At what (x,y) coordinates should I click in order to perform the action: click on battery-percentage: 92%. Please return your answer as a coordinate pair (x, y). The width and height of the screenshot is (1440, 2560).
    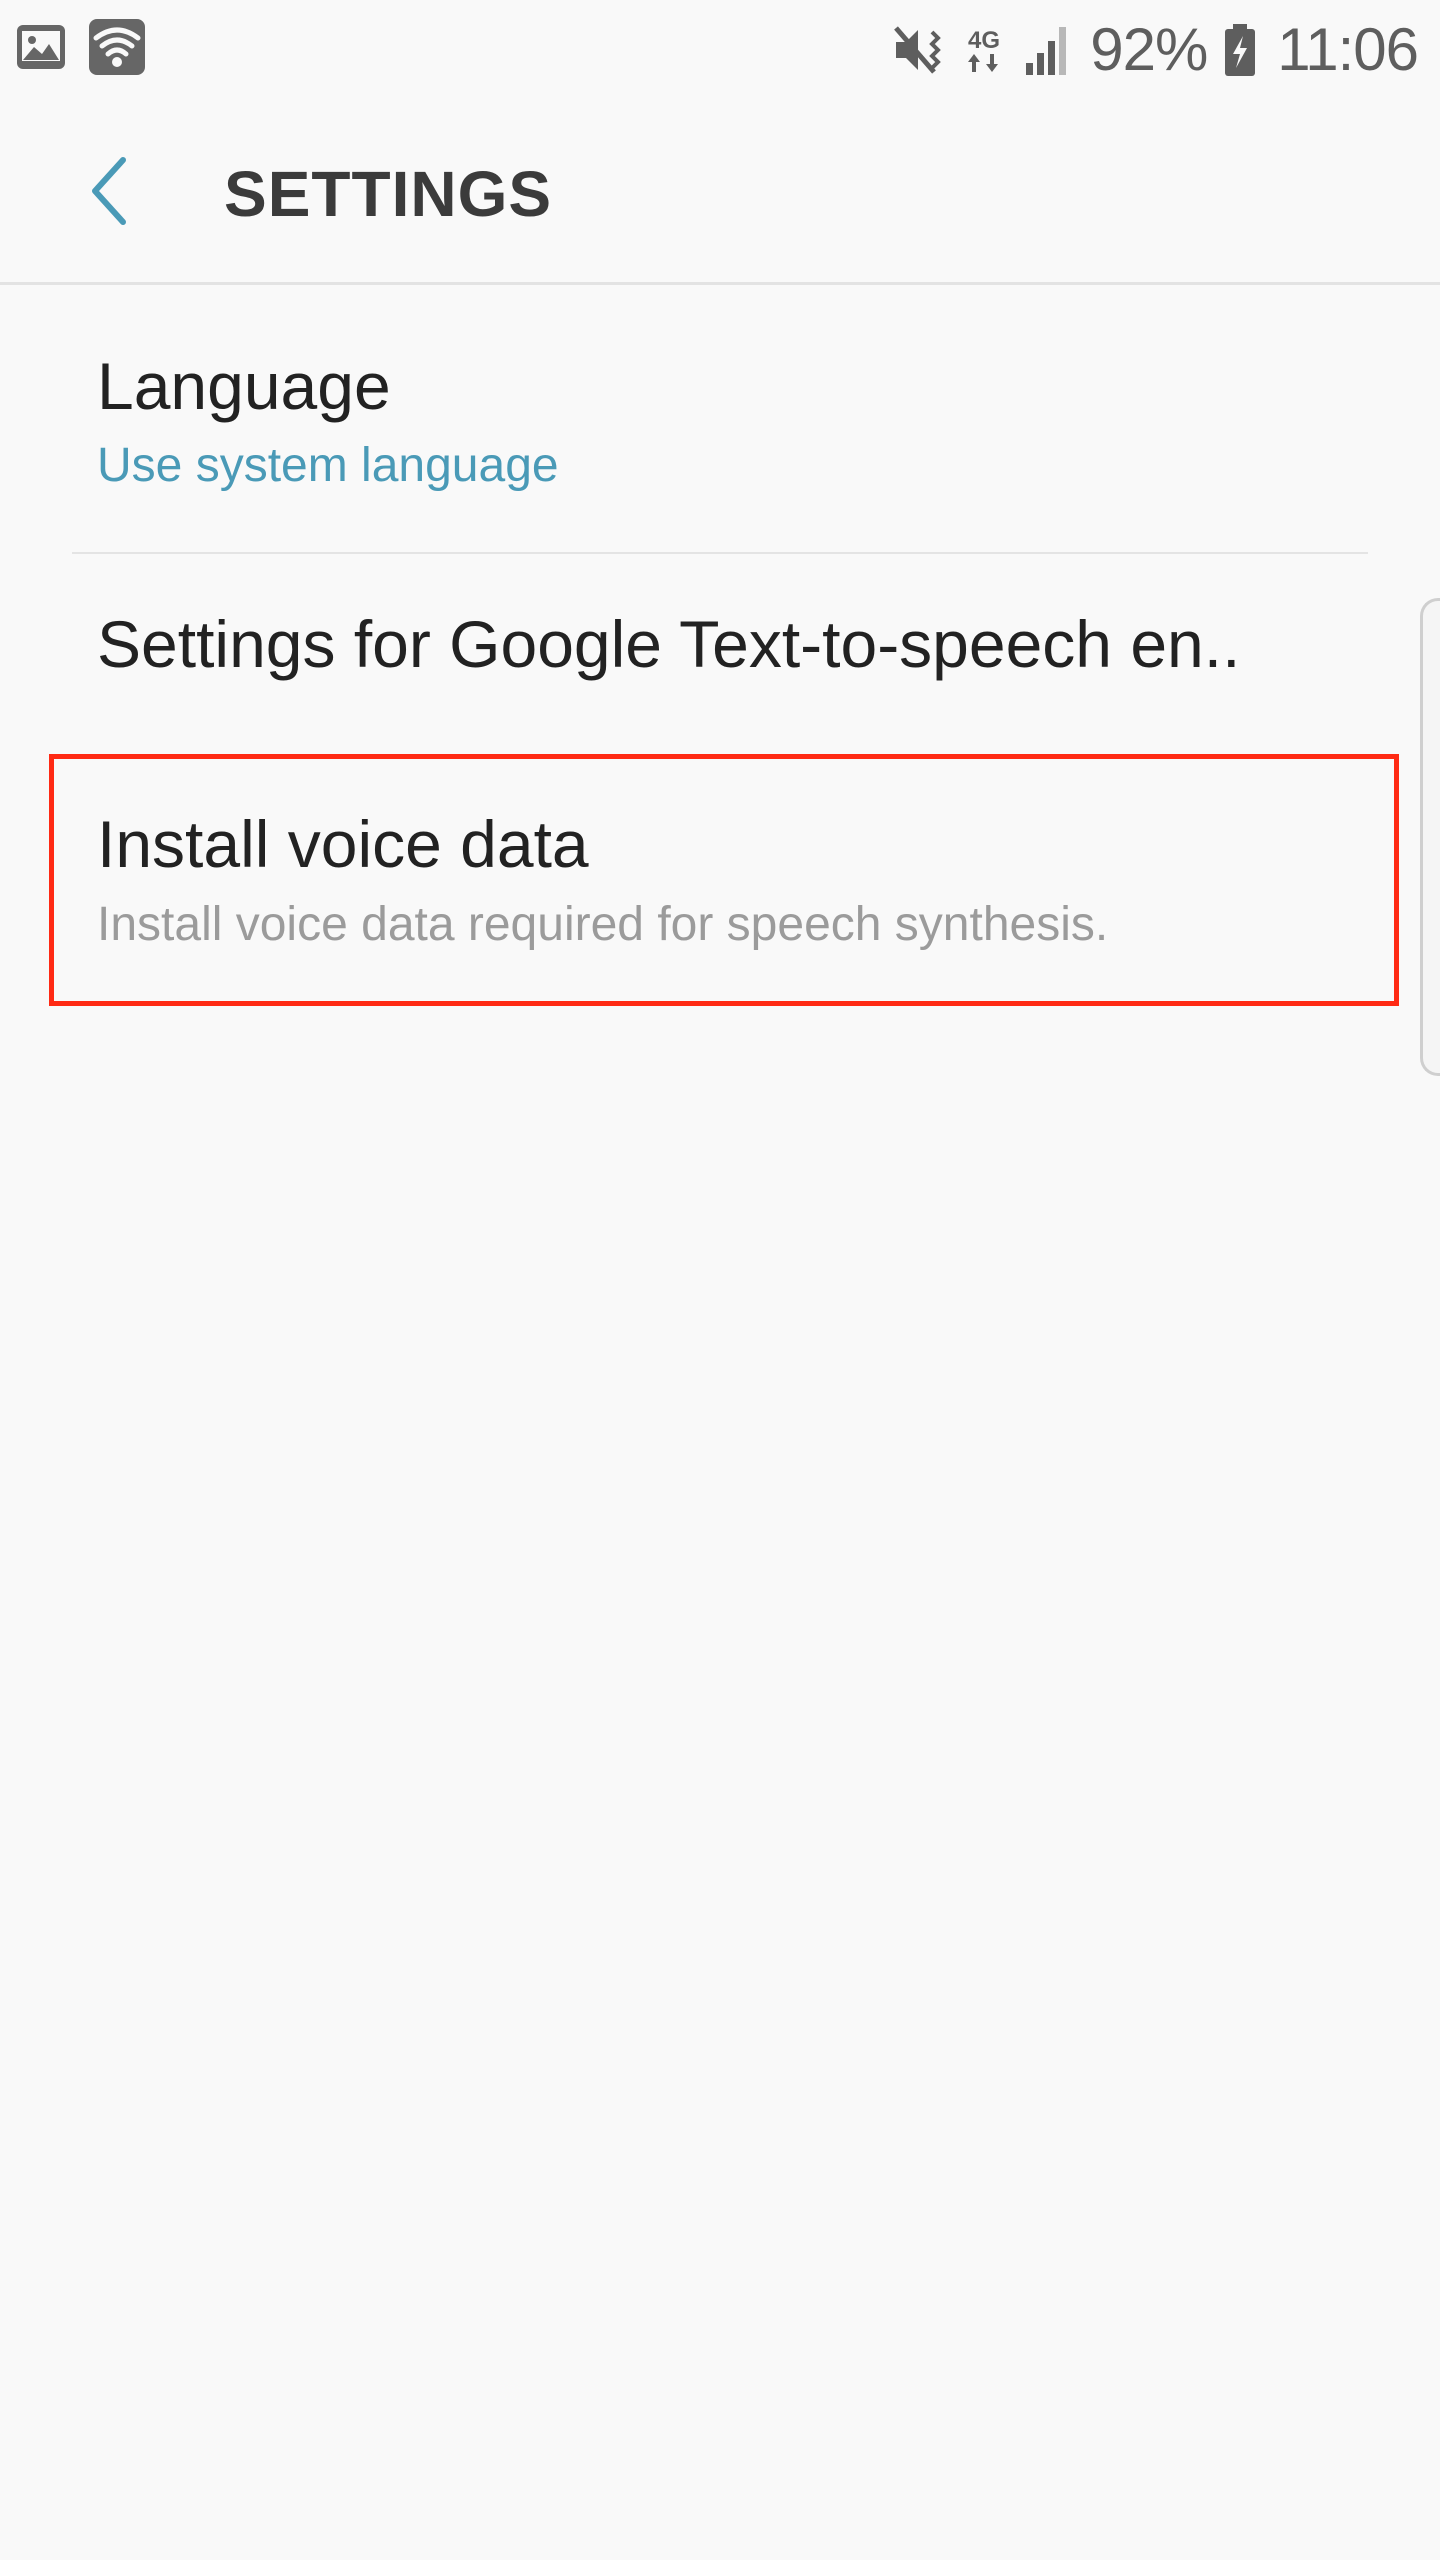
    Looking at the image, I should click on (1149, 49).